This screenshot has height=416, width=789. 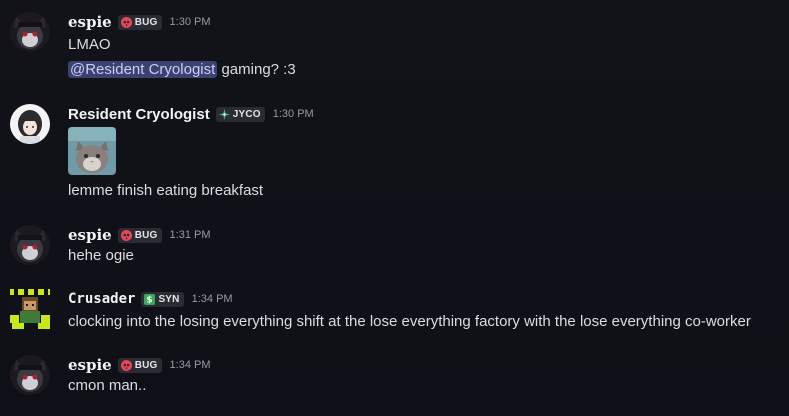 I want to click on image-attachment, so click(x=92, y=151).